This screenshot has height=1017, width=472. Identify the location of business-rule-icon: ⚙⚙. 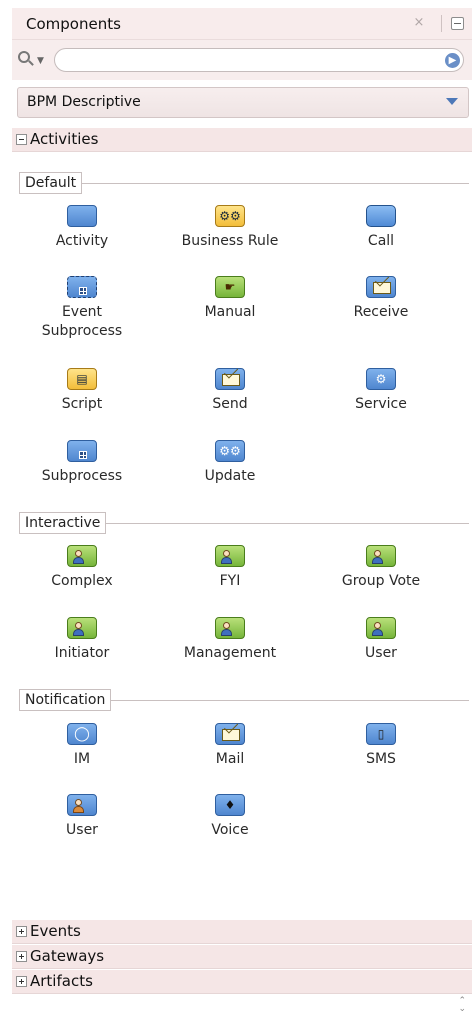
(230, 216).